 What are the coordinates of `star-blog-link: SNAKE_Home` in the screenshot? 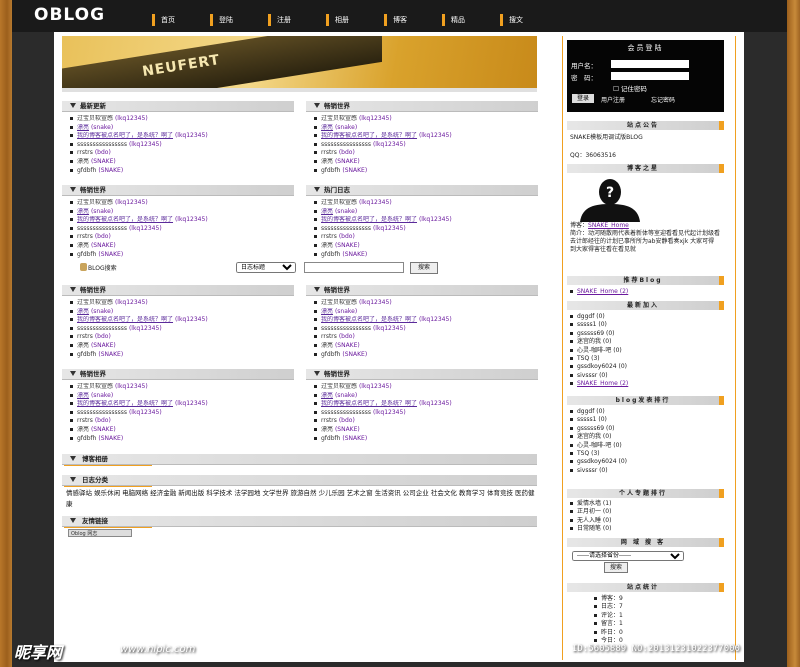 It's located at (608, 225).